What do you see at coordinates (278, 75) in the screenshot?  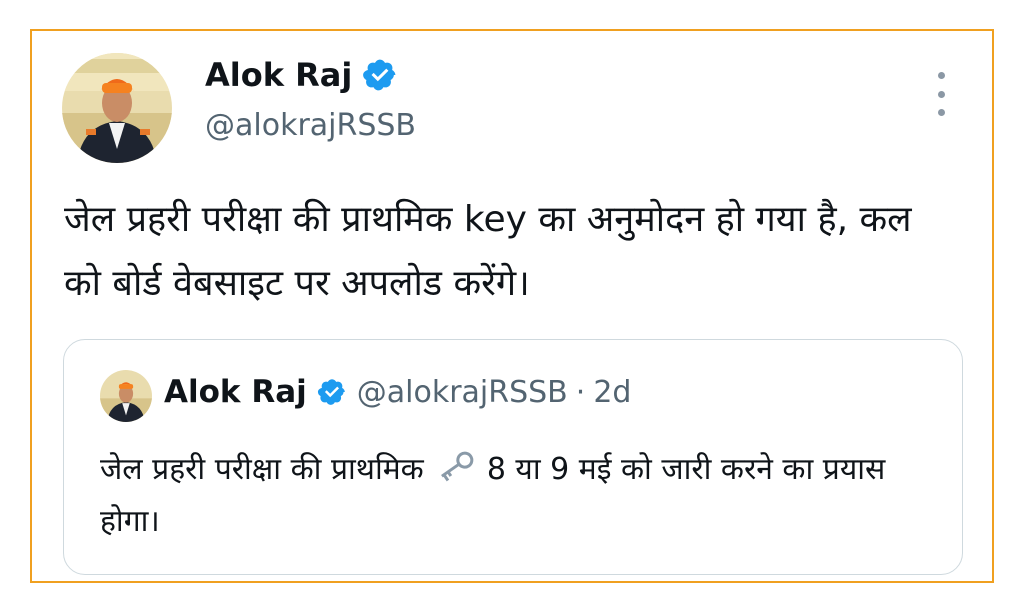 I see `author-name: Alok Raj` at bounding box center [278, 75].